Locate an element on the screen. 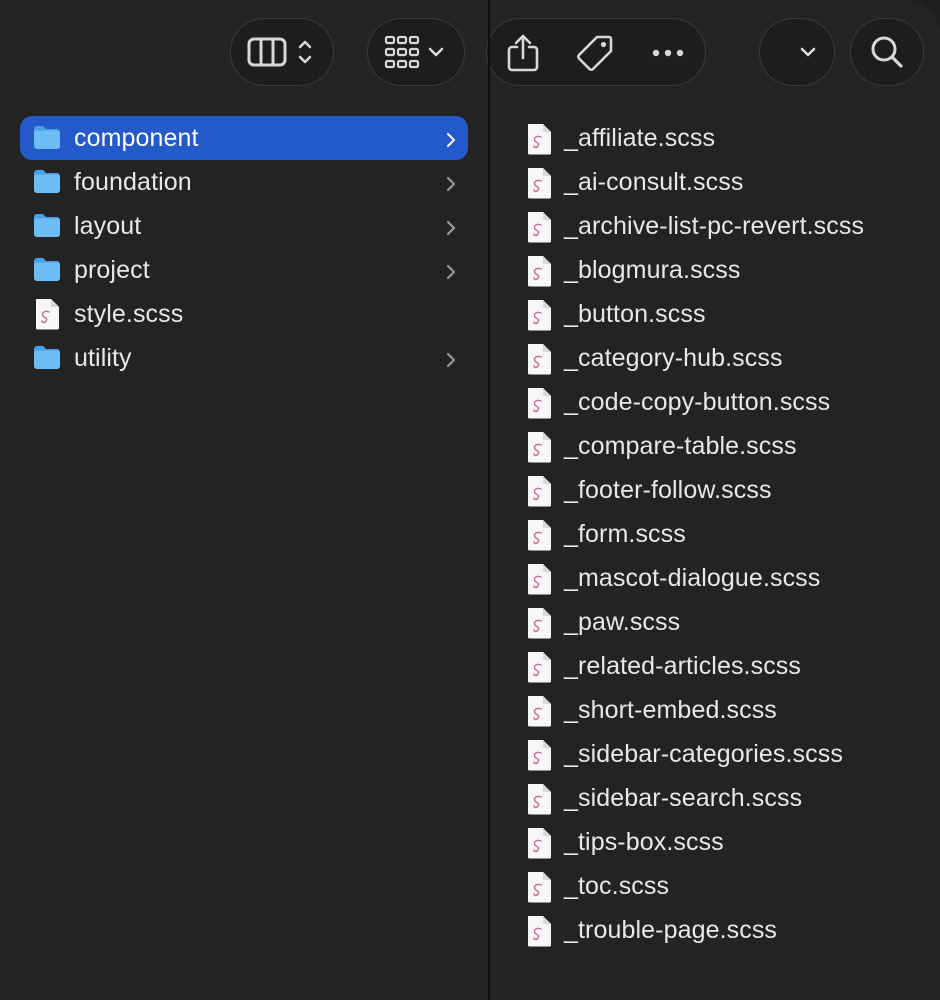  file-item-affiliate: _affiliate.scss is located at coordinates (720, 138).